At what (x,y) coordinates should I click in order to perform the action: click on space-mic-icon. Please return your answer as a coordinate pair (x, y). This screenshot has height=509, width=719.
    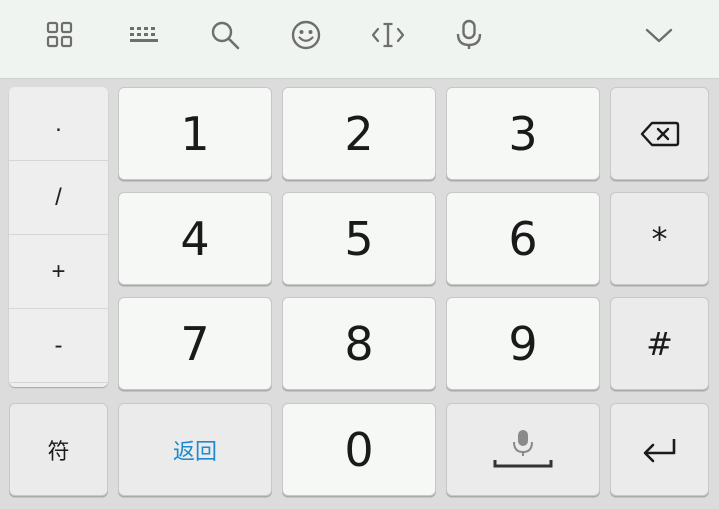
    Looking at the image, I should click on (523, 448).